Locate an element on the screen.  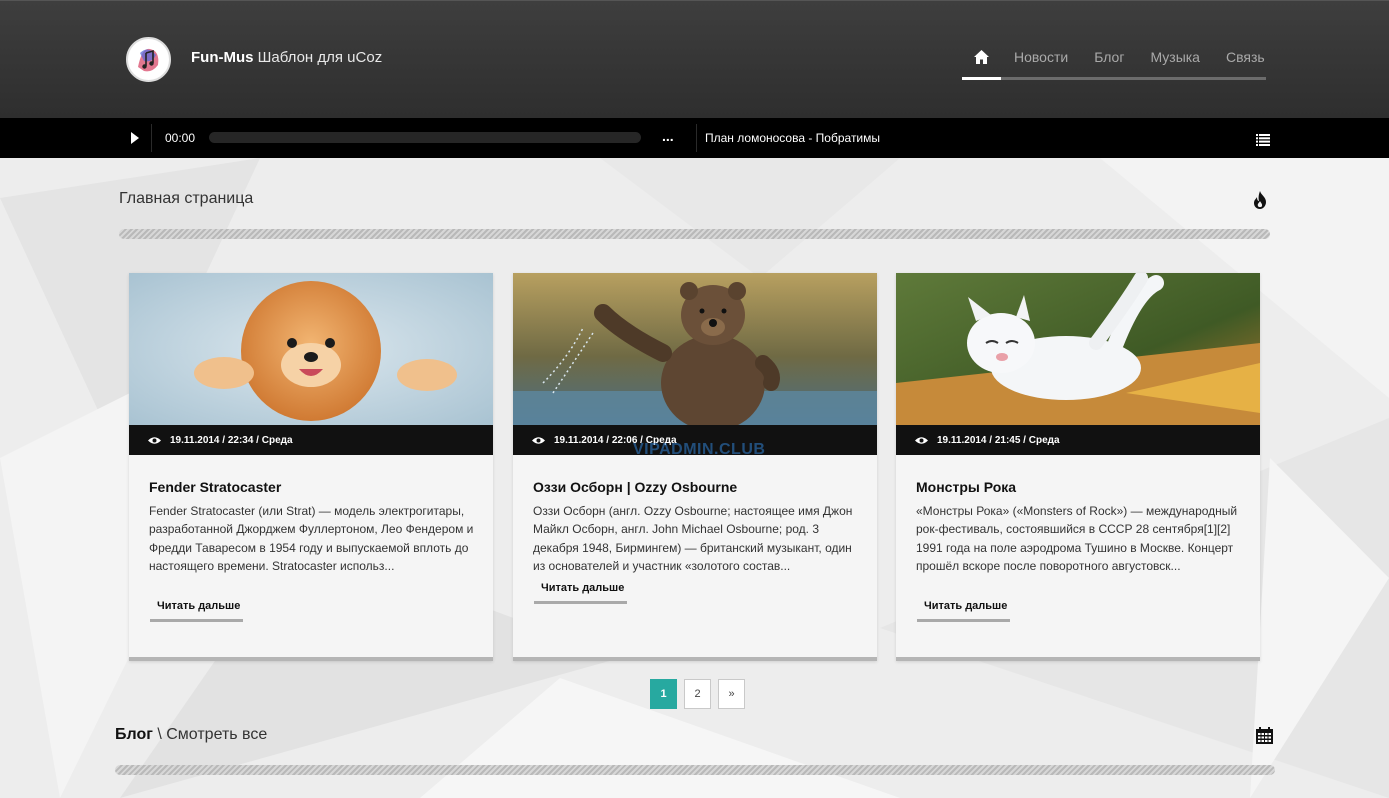
fire-icon is located at coordinates (1260, 200).